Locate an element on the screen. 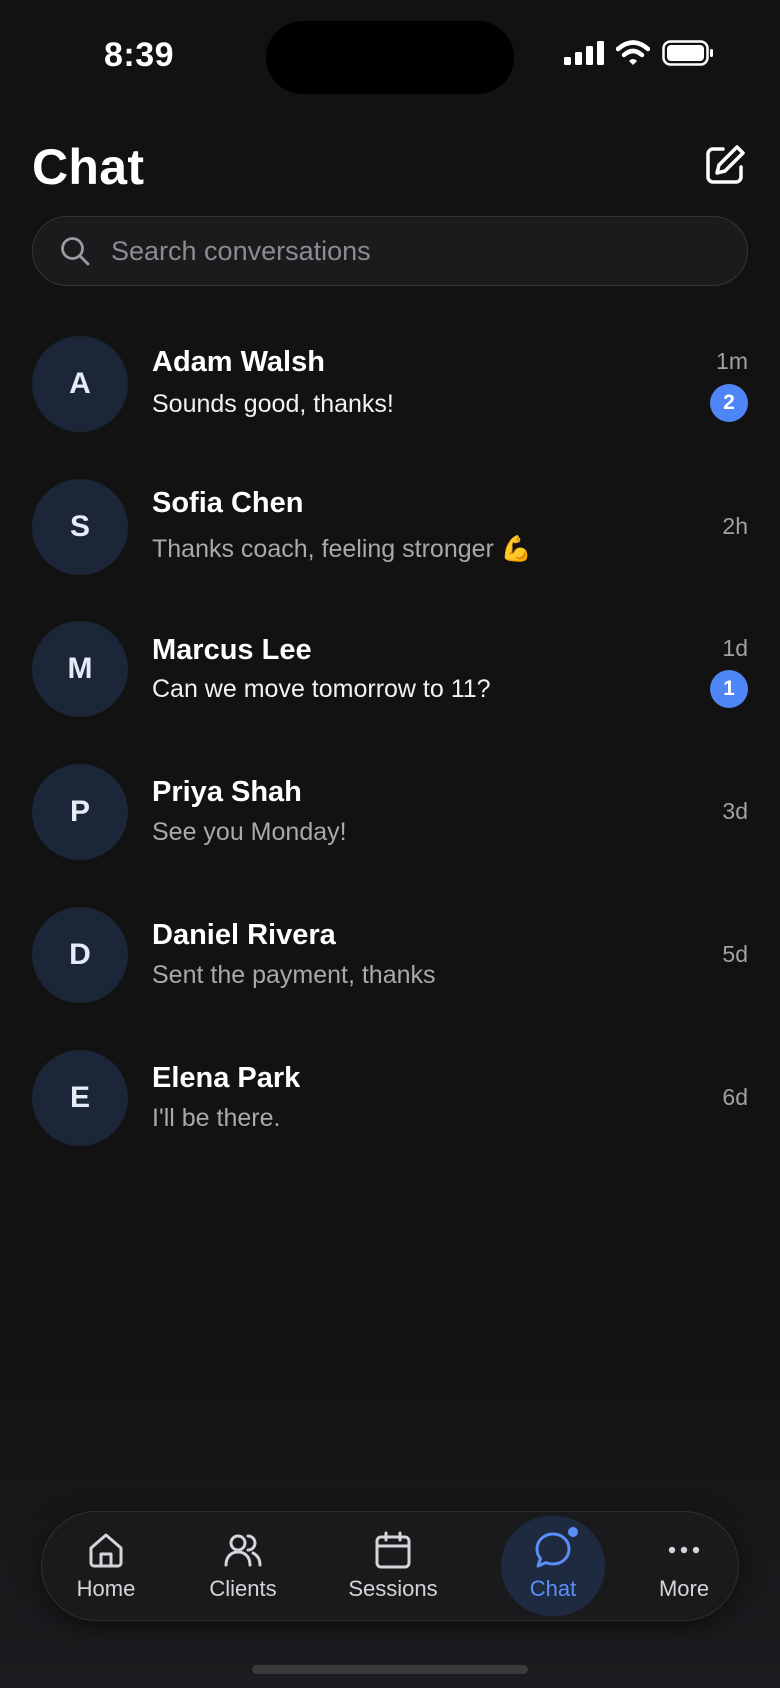 Image resolution: width=780 pixels, height=1688 pixels. message-preview: Sounds good, thanks! is located at coordinates (273, 404).